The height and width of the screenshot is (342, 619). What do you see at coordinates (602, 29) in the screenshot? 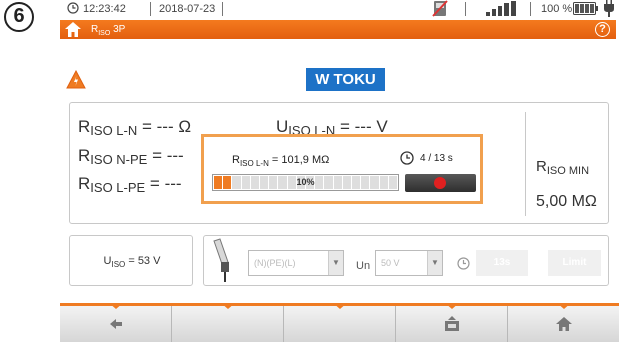
I see `help-button: ?` at bounding box center [602, 29].